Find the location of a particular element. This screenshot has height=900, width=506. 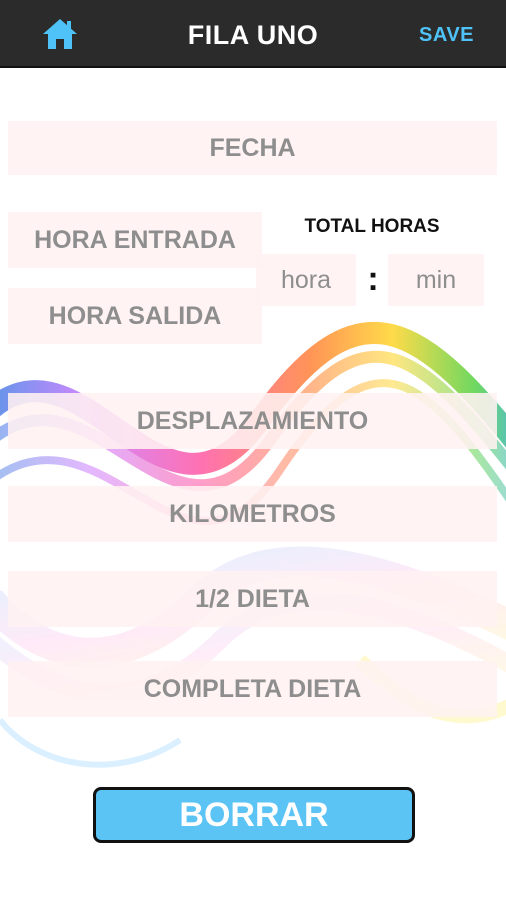

total-horas-label: TOTAL HORAS is located at coordinates (372, 226).